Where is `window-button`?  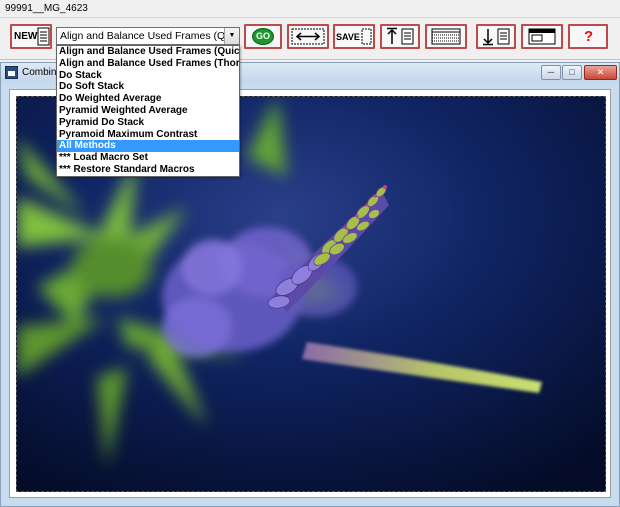 window-button is located at coordinates (542, 36).